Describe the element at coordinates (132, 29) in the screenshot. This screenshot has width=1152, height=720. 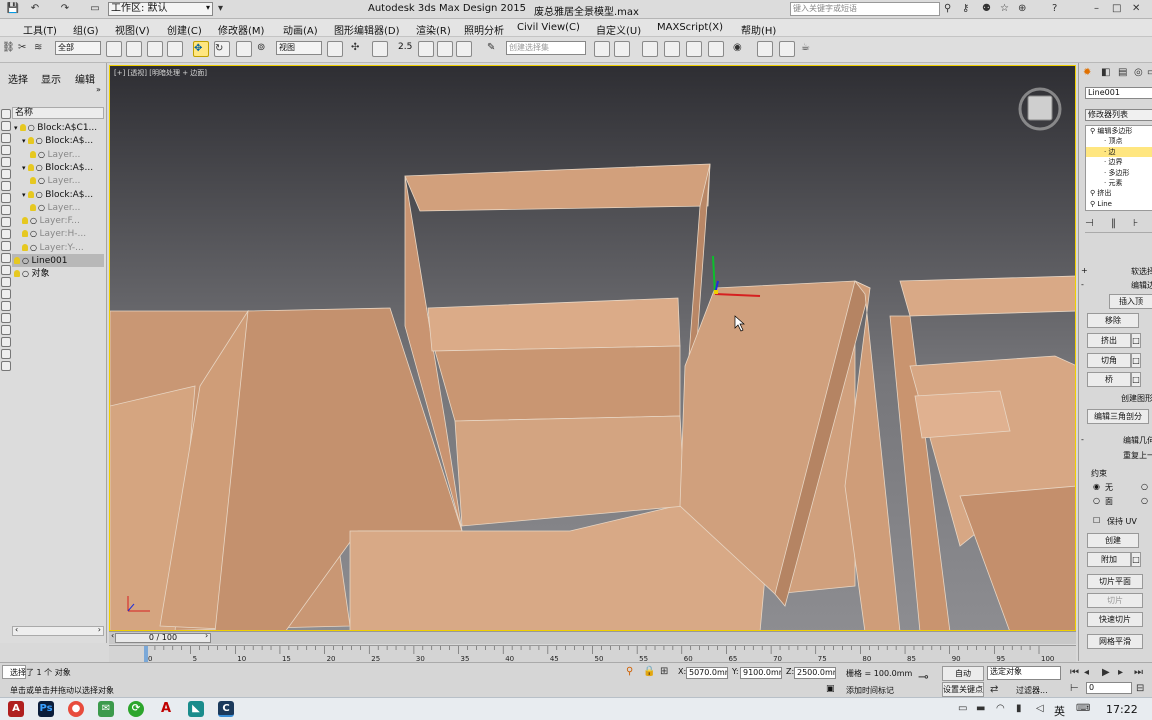
I see `menu-views: 视图(V)` at that location.